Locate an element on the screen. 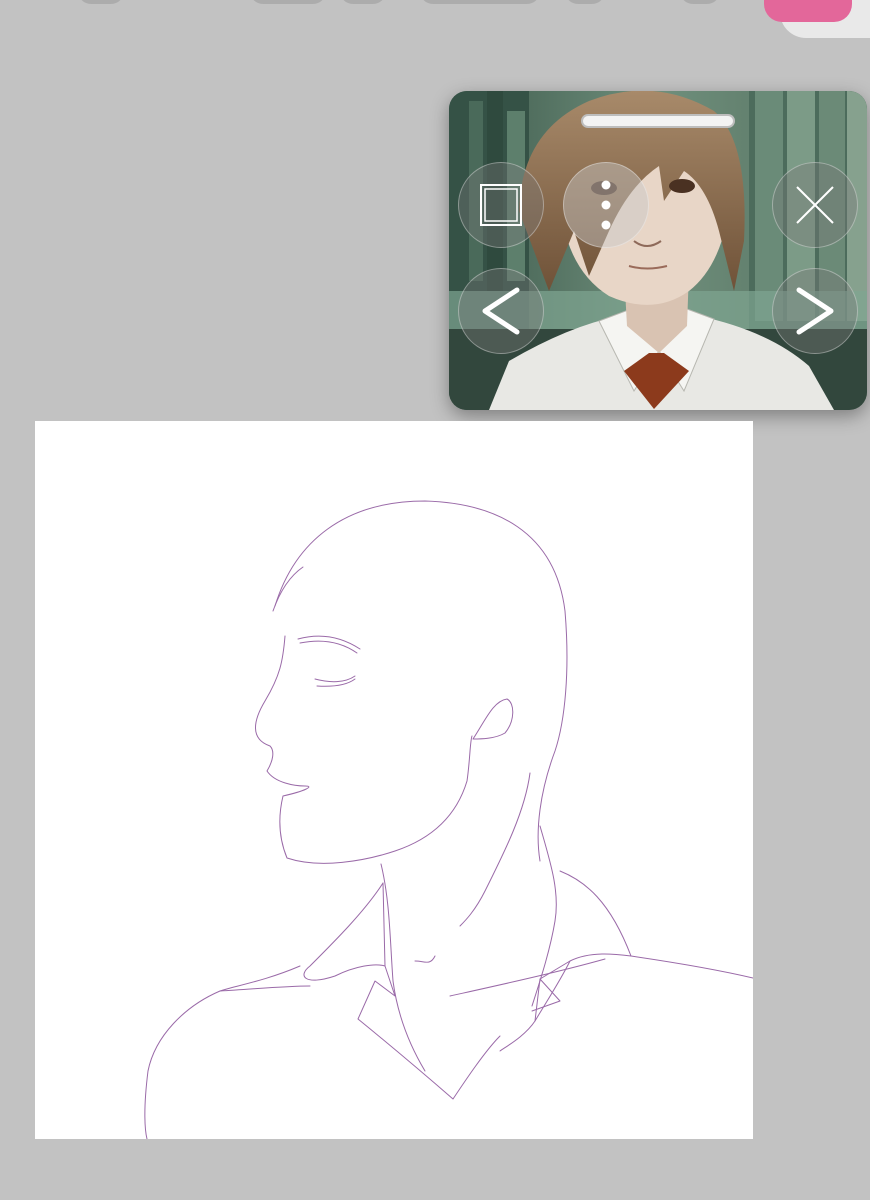 The image size is (870, 1200). reference-image is located at coordinates (658, 250).